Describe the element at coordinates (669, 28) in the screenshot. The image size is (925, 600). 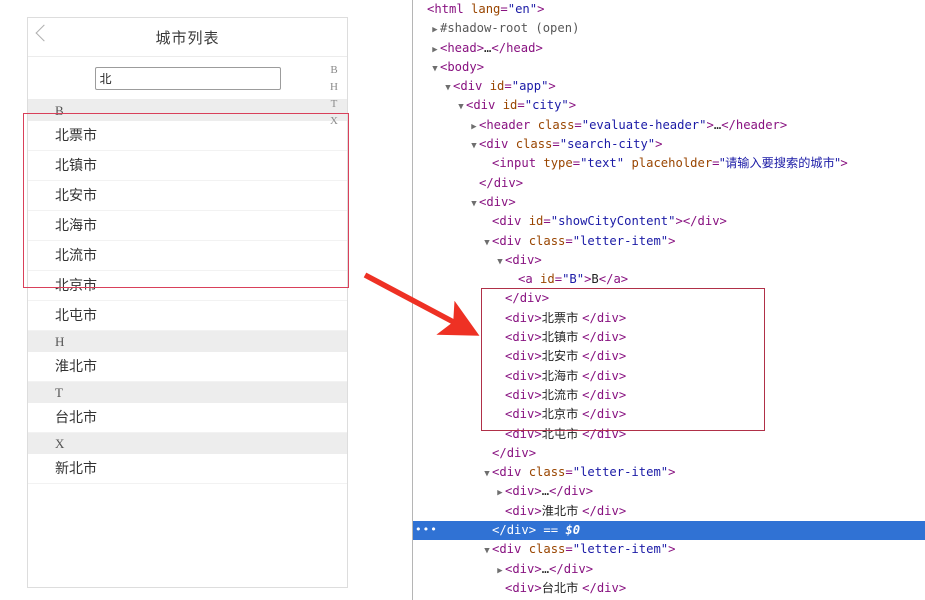
I see `dom-node-row: #shadow-root (open)` at that location.